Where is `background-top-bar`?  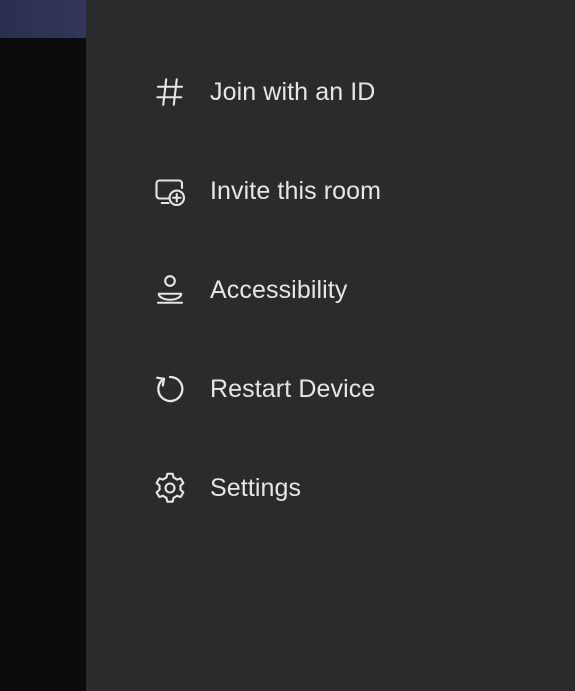
background-top-bar is located at coordinates (43, 19).